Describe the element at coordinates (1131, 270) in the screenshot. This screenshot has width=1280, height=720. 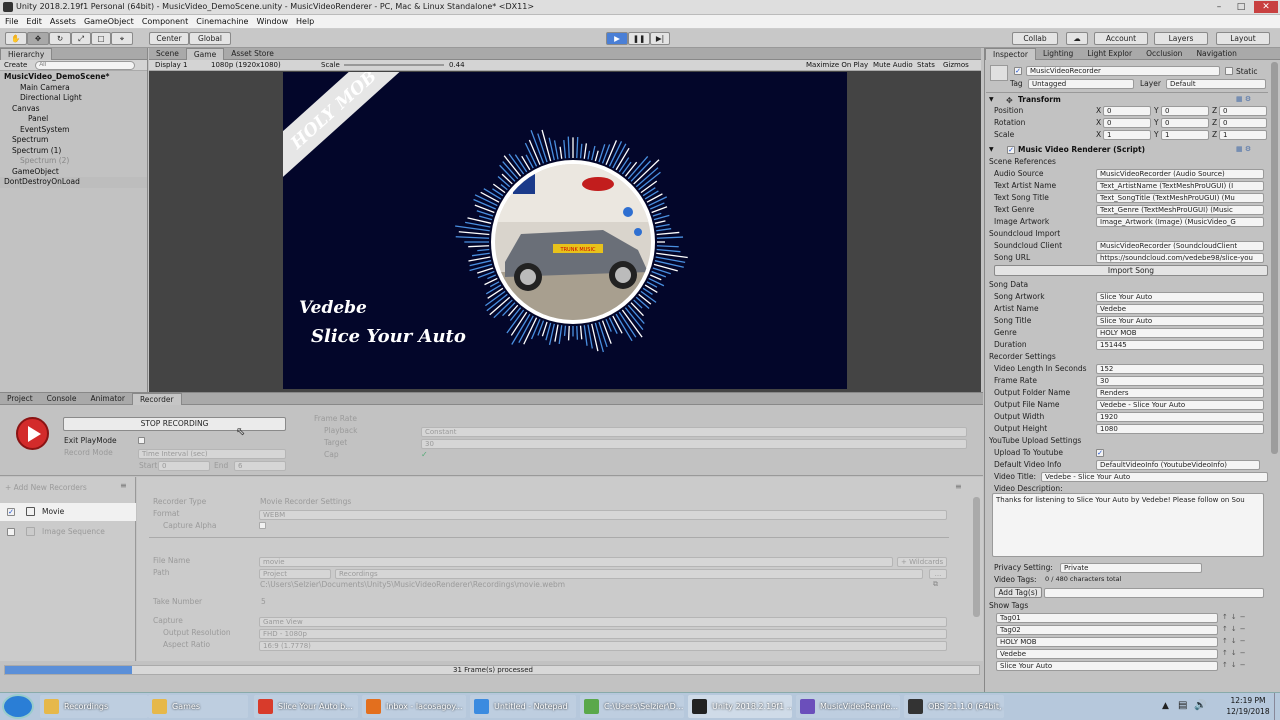
I see `import-song-button: Import Song` at that location.